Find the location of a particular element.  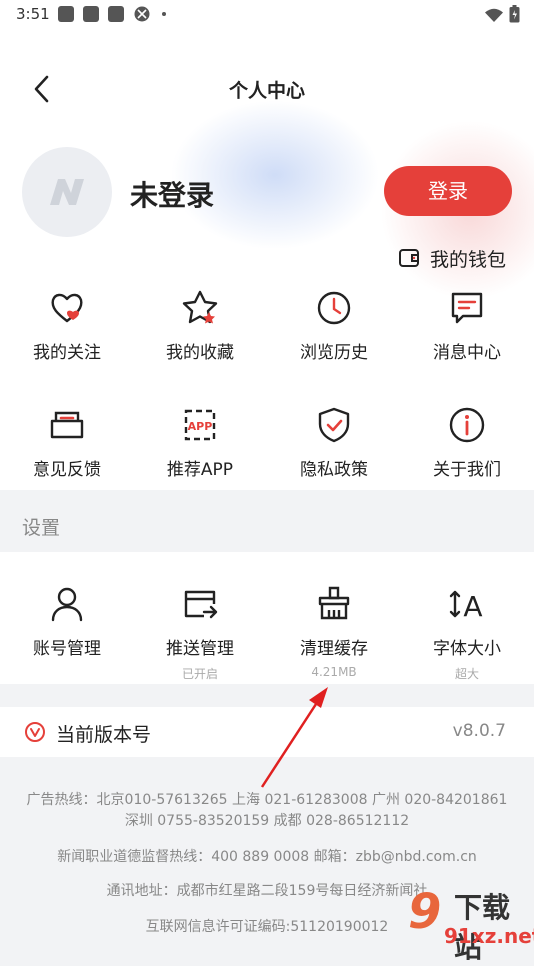

username: 未登录 is located at coordinates (172, 195).